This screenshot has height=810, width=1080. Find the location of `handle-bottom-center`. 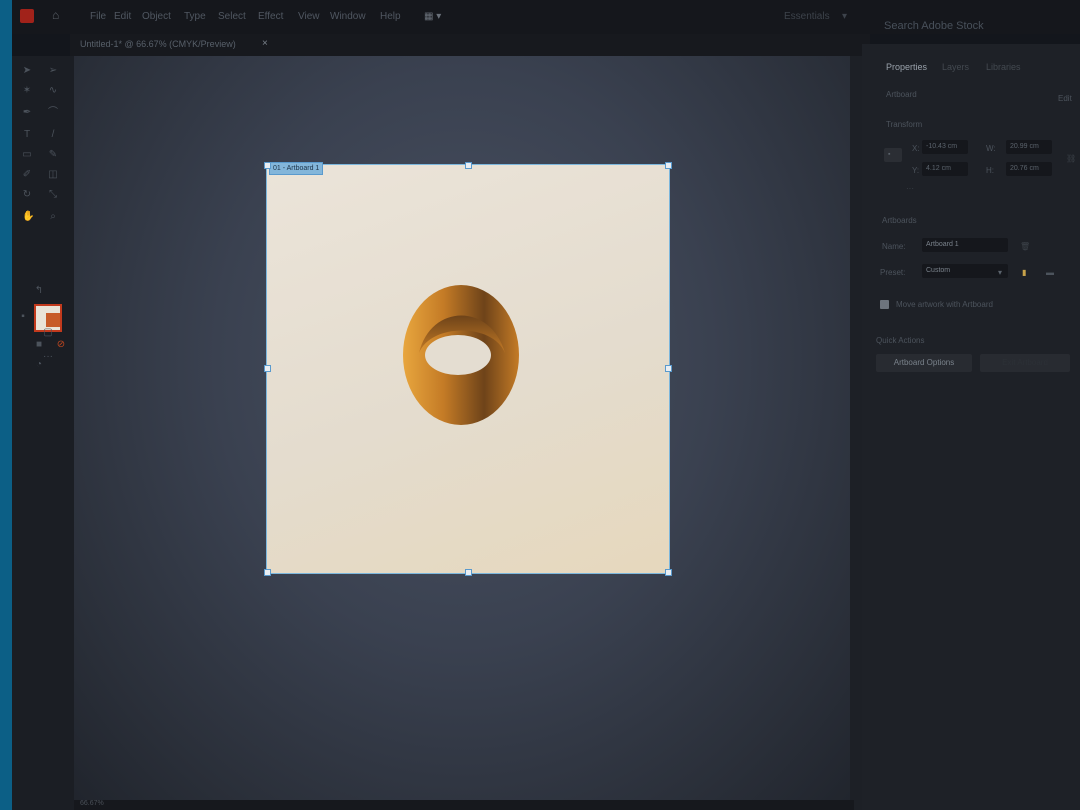

handle-bottom-center is located at coordinates (468, 572).